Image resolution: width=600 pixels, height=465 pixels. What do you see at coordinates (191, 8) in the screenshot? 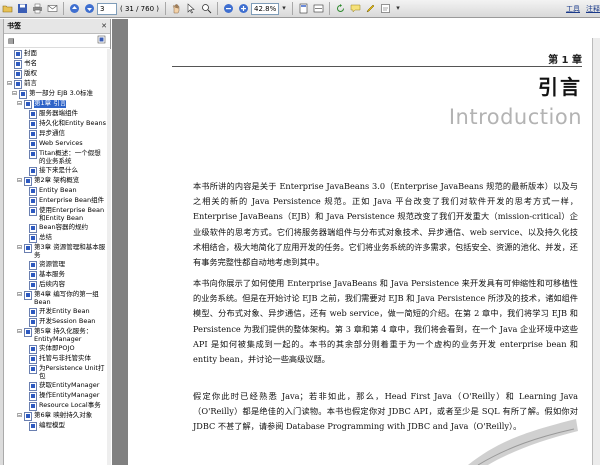
I see `select-tool-icon` at bounding box center [191, 8].